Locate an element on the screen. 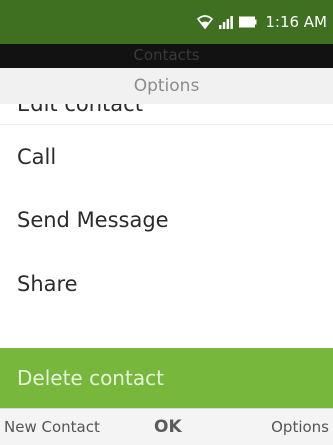 The width and height of the screenshot is (333, 445). background-app-header: Contacts is located at coordinates (166, 56).